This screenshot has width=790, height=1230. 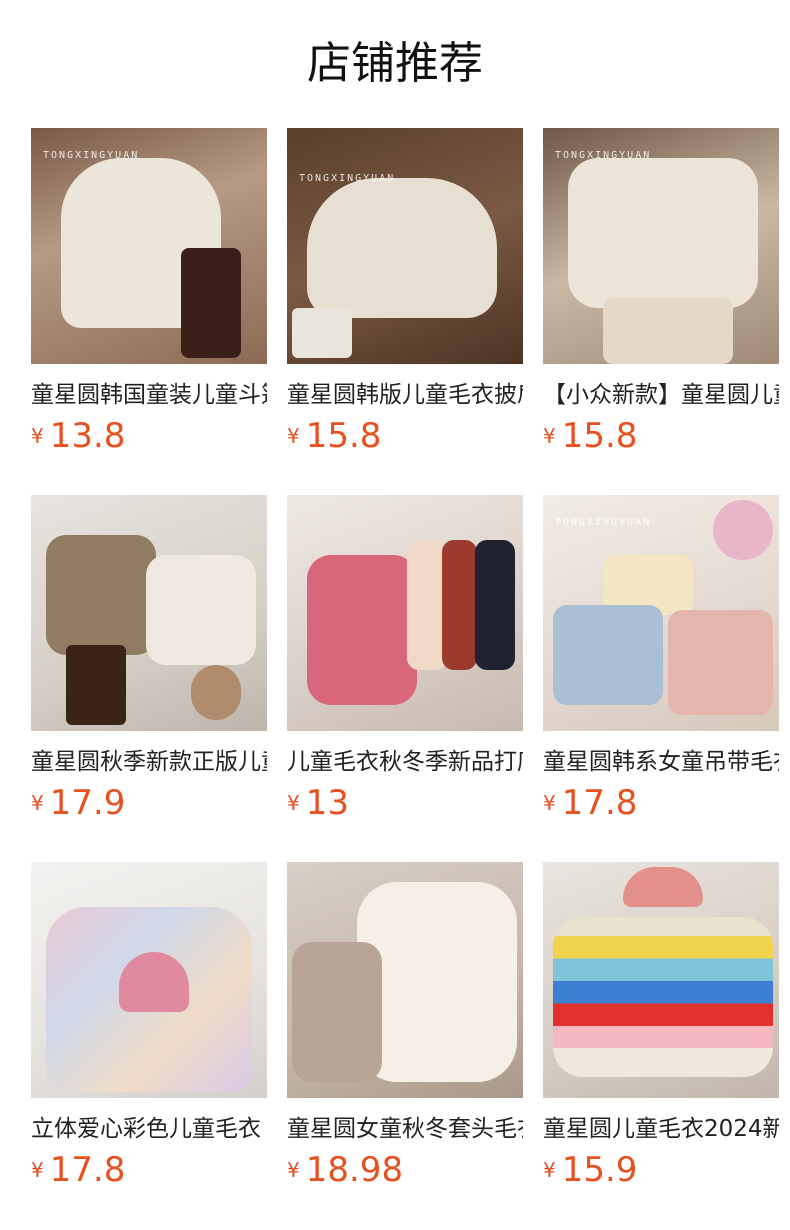 I want to click on sweater-cape-shape, so click(x=402, y=248).